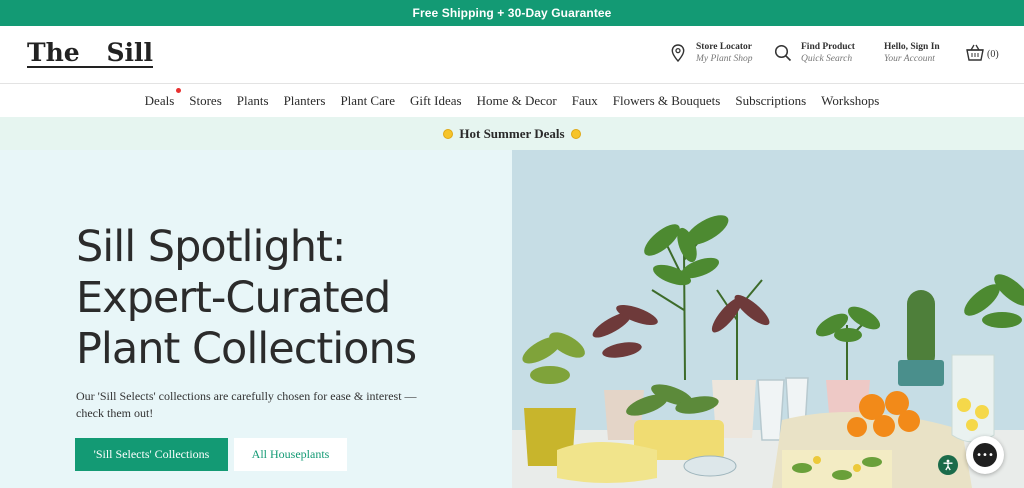 Image resolution: width=1024 pixels, height=488 pixels. Describe the element at coordinates (724, 59) in the screenshot. I see `store-locator-sub: My Plant Shop` at that location.